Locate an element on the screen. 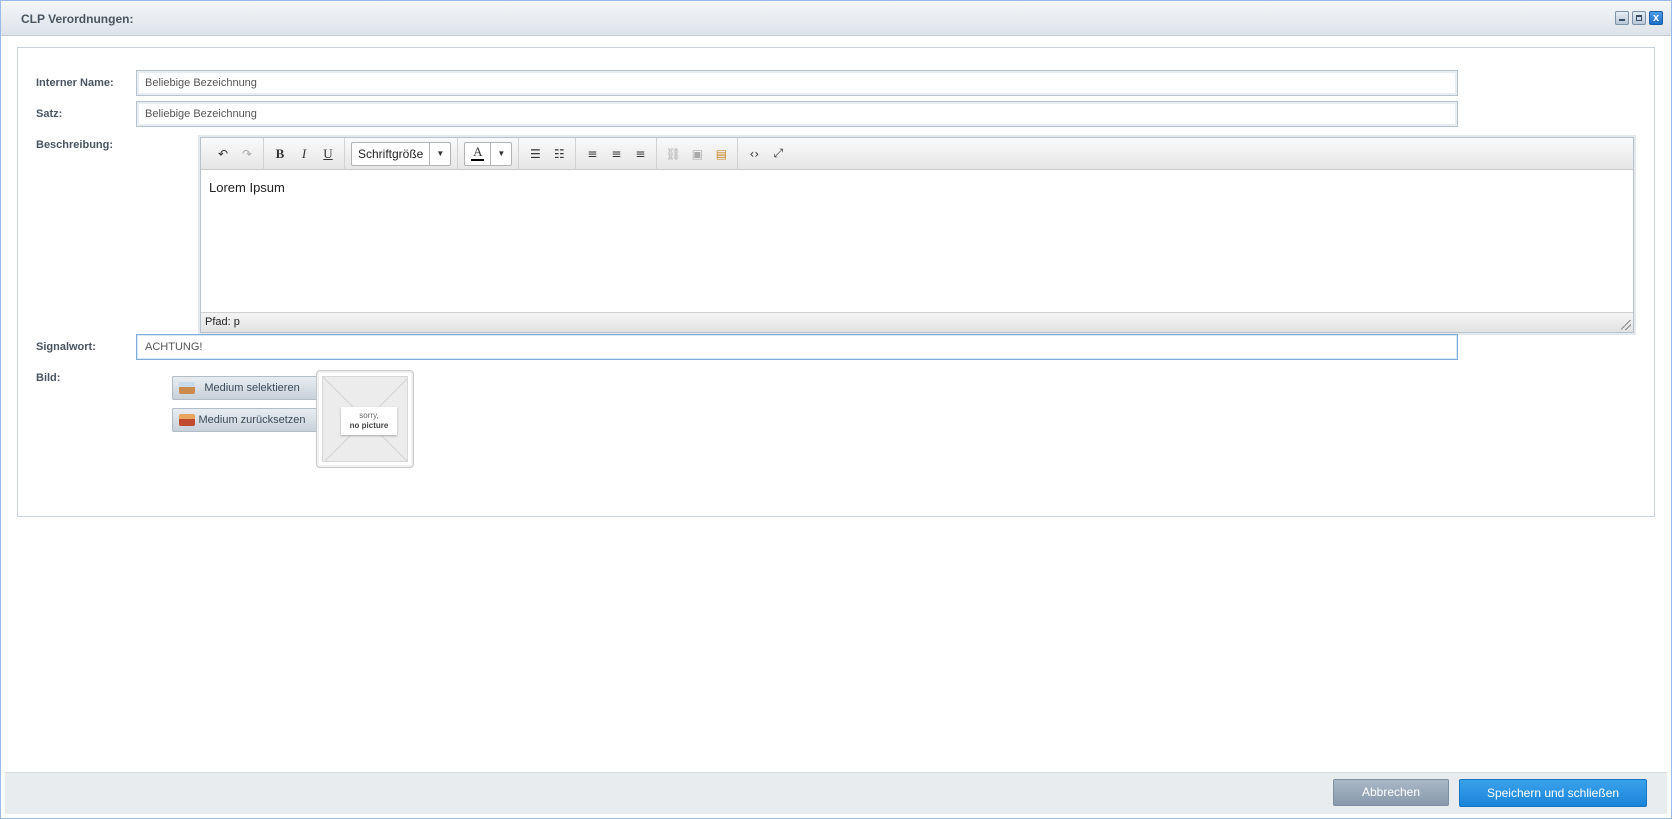 This screenshot has height=819, width=1672. insert-group: ⛓ ▣ ▤ is located at coordinates (698, 153).